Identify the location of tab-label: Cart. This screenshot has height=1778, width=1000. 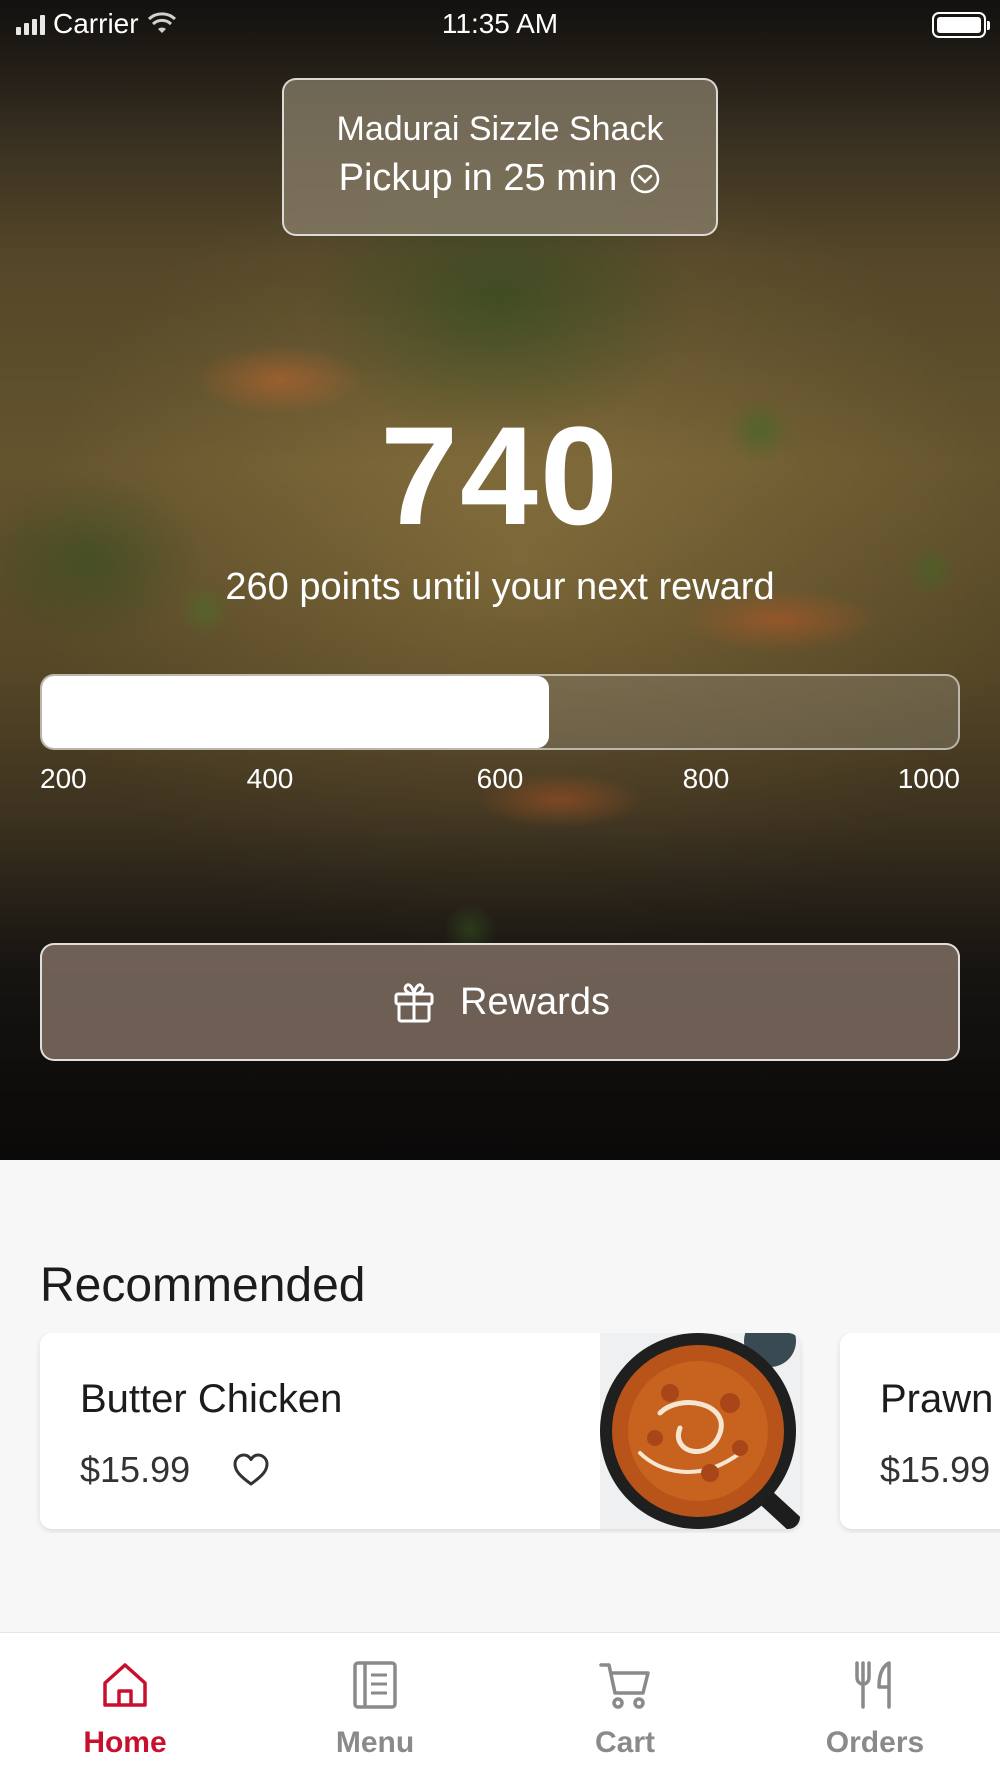
(624, 1742).